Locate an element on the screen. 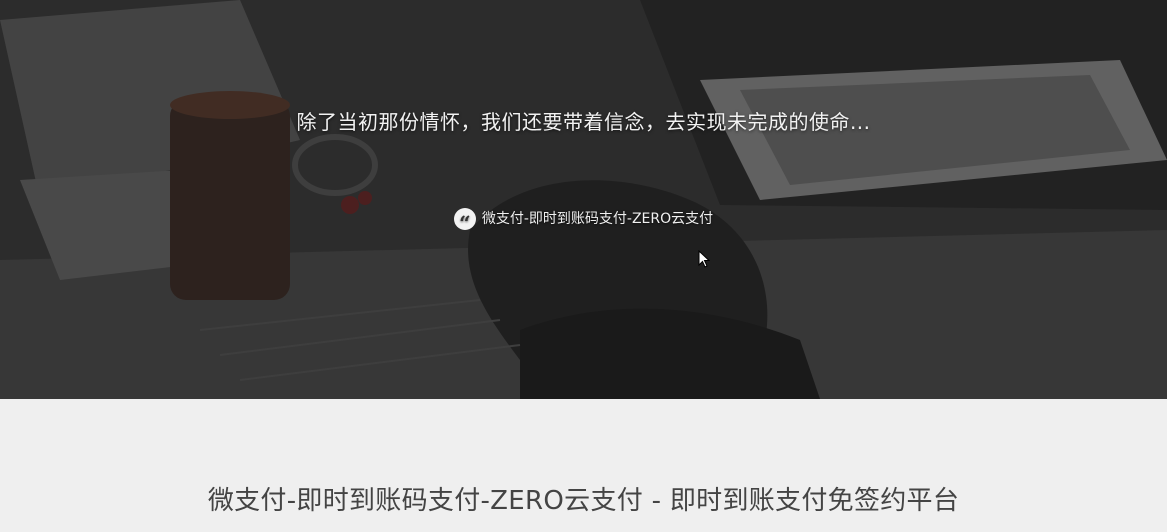 The width and height of the screenshot is (1167, 532). site-tagline: 微支付-即时到账码支付-ZERO云支付 - 即时到账支付免签约平台 is located at coordinates (583, 501).